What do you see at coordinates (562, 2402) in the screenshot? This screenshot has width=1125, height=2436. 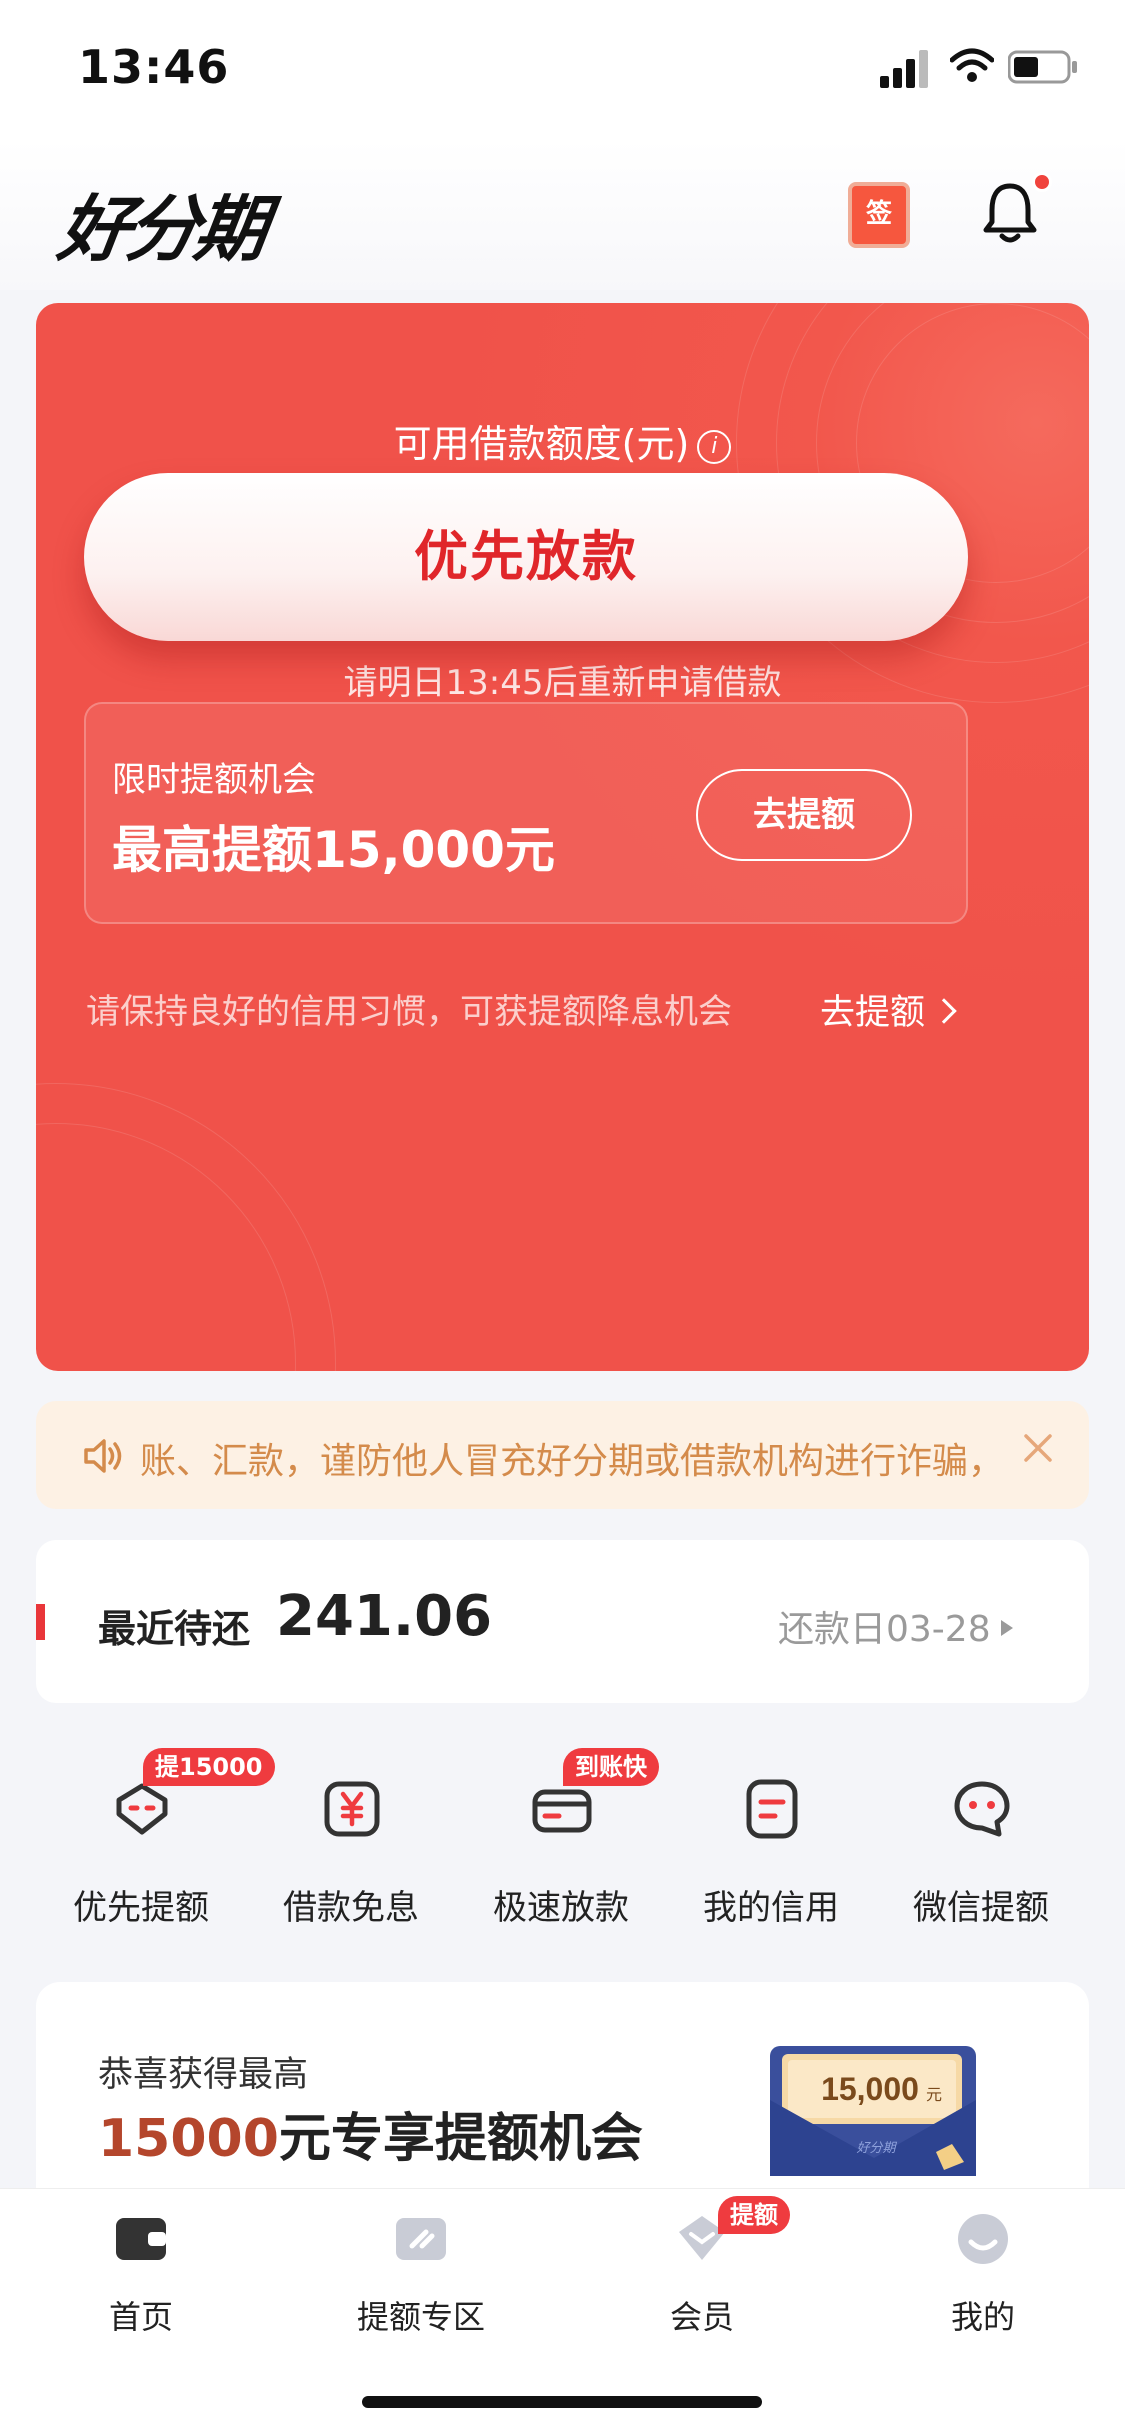 I see `home-indicator` at bounding box center [562, 2402].